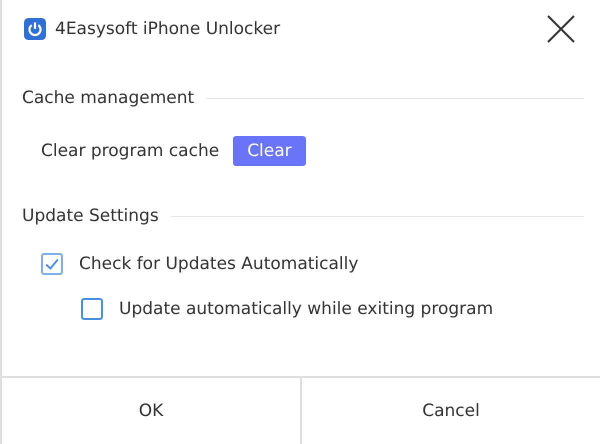 This screenshot has width=600, height=444. I want to click on close-icon, so click(561, 29).